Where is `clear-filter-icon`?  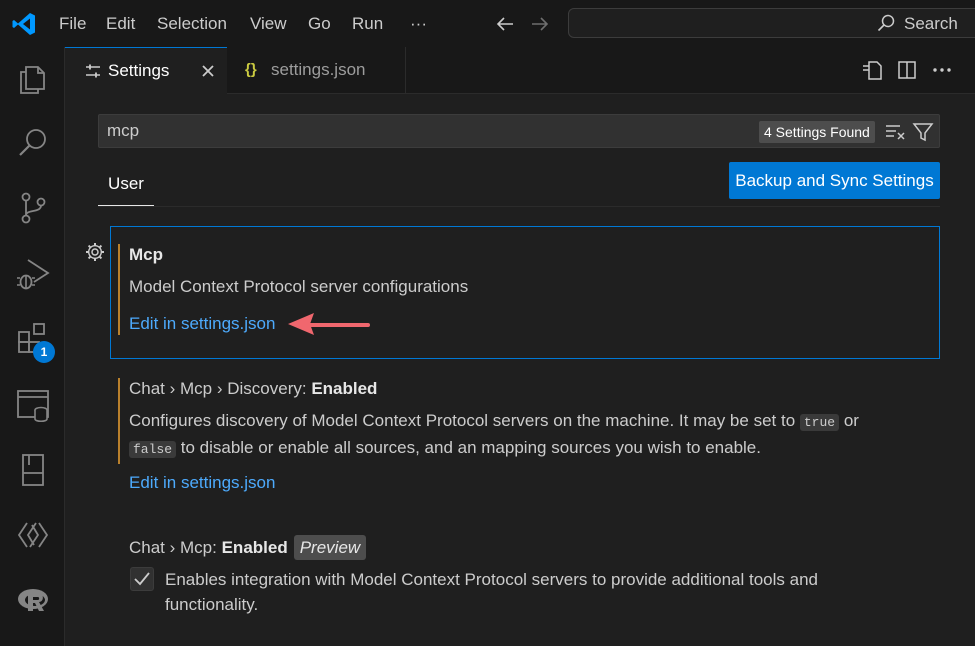 clear-filter-icon is located at coordinates (895, 132).